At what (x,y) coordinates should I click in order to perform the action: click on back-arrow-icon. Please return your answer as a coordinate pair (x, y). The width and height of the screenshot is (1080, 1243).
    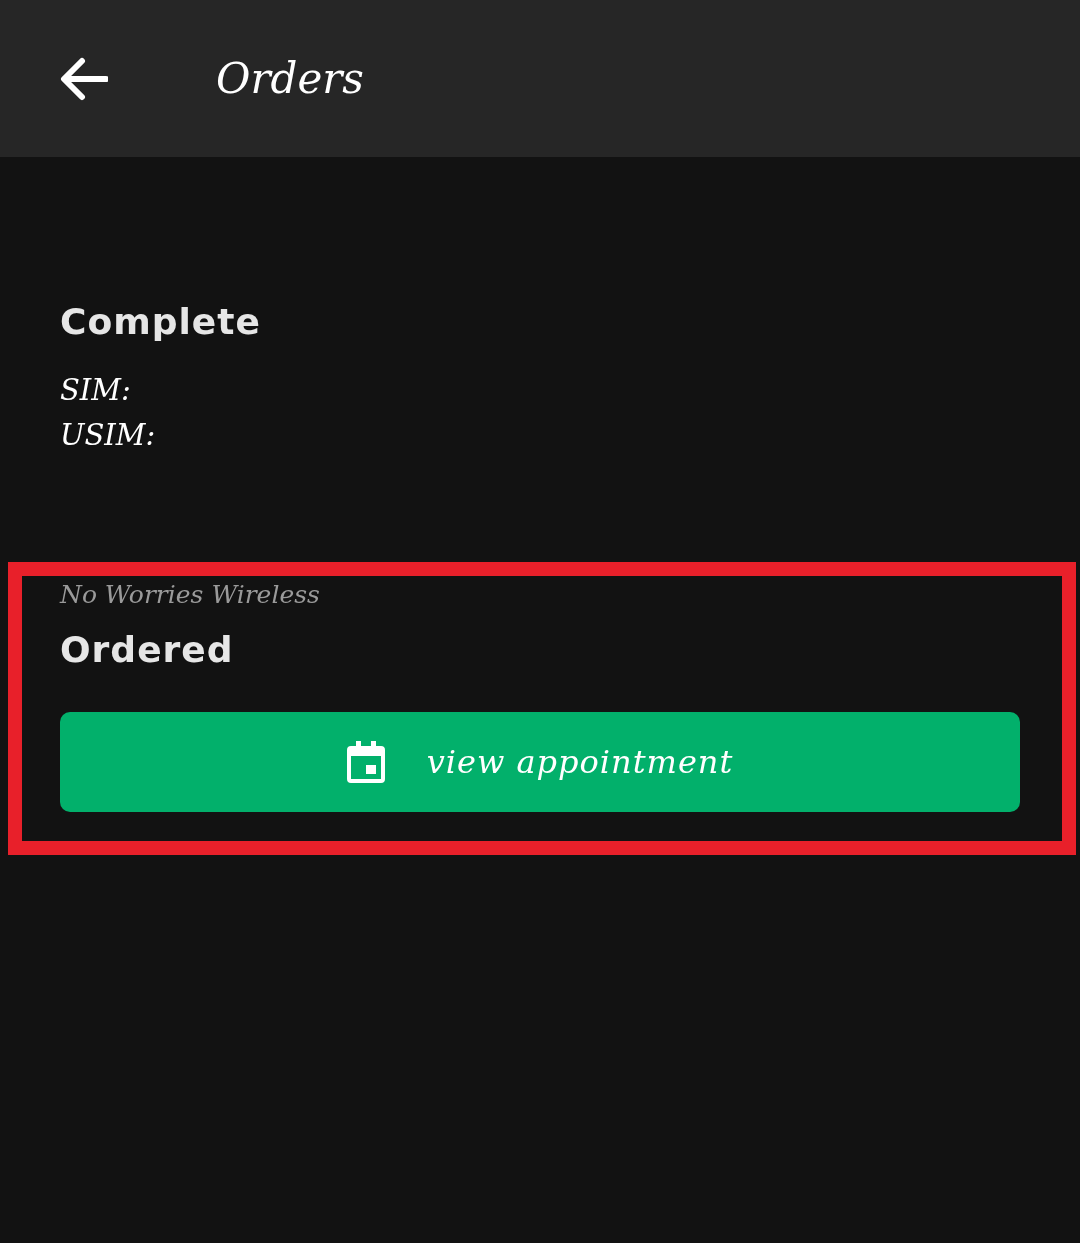
    Looking at the image, I should click on (84, 78).